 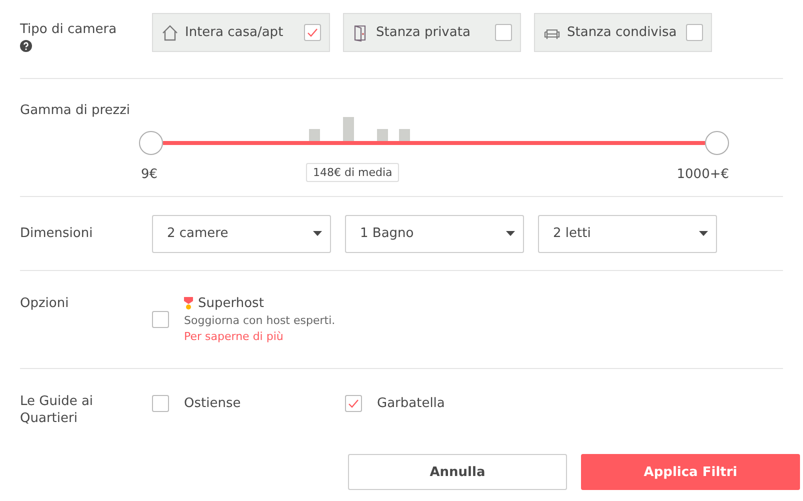 What do you see at coordinates (702, 174) in the screenshot?
I see `max-price: 1000+€` at bounding box center [702, 174].